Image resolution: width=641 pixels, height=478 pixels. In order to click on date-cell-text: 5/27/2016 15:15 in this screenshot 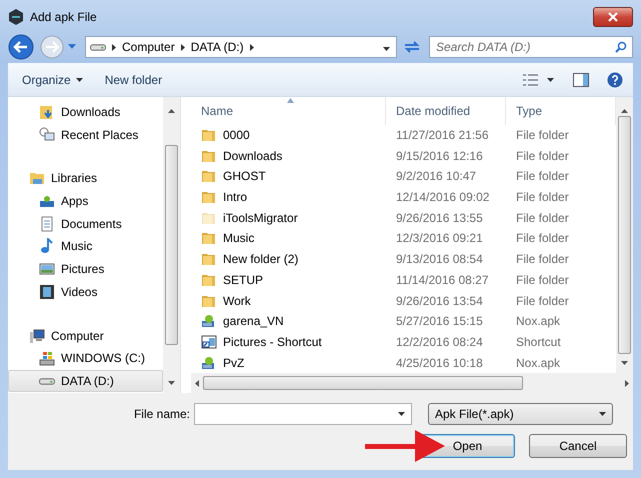, I will do `click(439, 321)`.